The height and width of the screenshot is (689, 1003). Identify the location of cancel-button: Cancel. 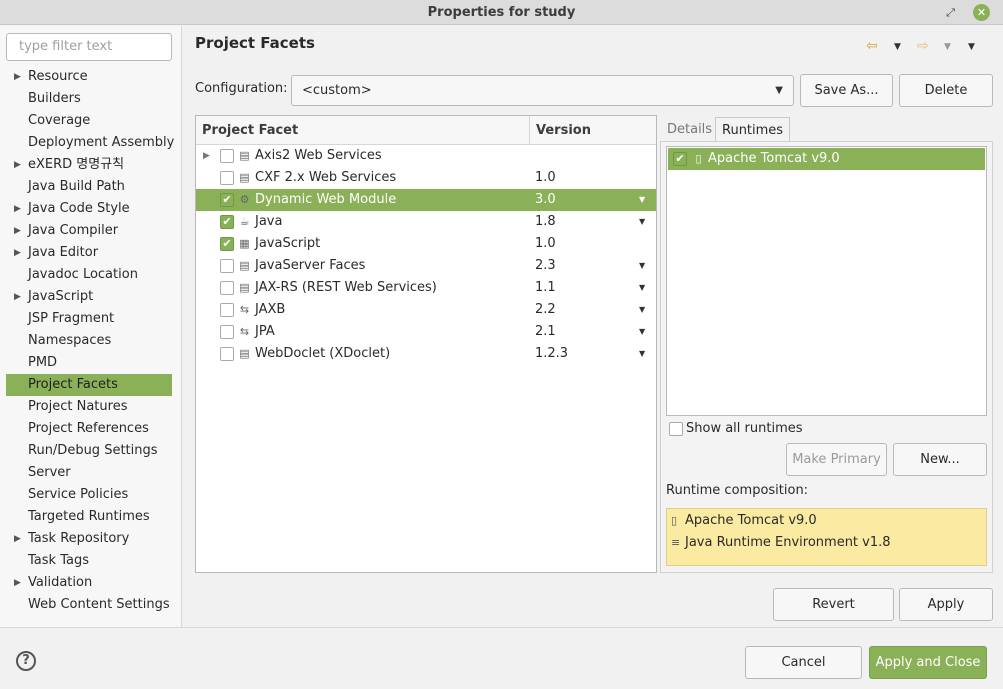
(803, 662).